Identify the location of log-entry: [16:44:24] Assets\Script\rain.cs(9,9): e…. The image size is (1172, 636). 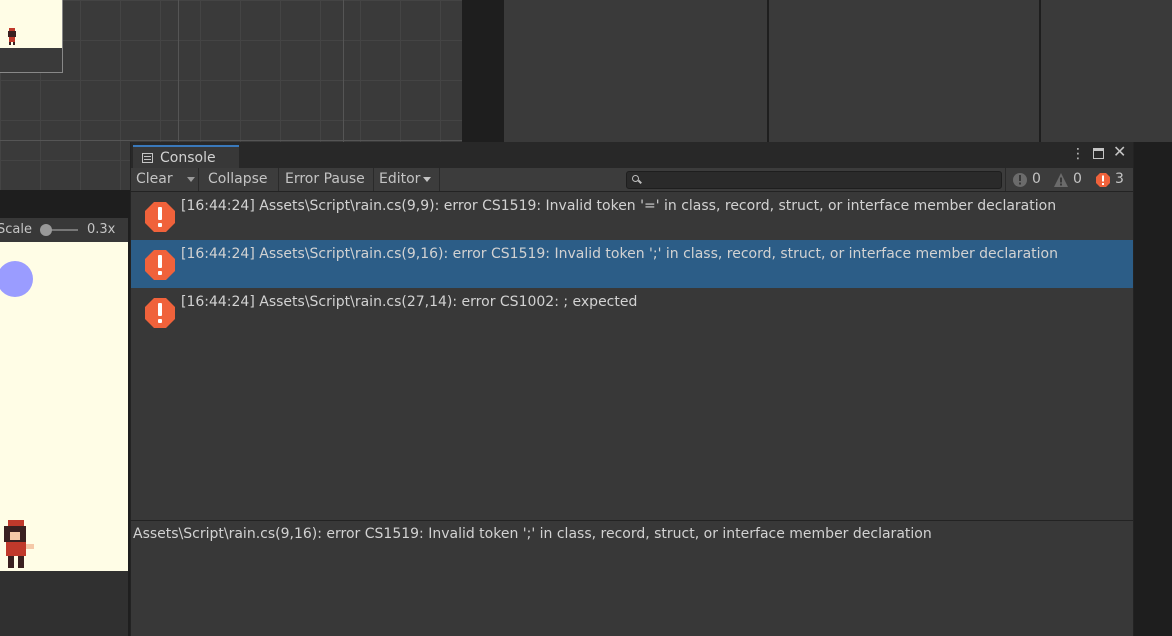
(632, 216).